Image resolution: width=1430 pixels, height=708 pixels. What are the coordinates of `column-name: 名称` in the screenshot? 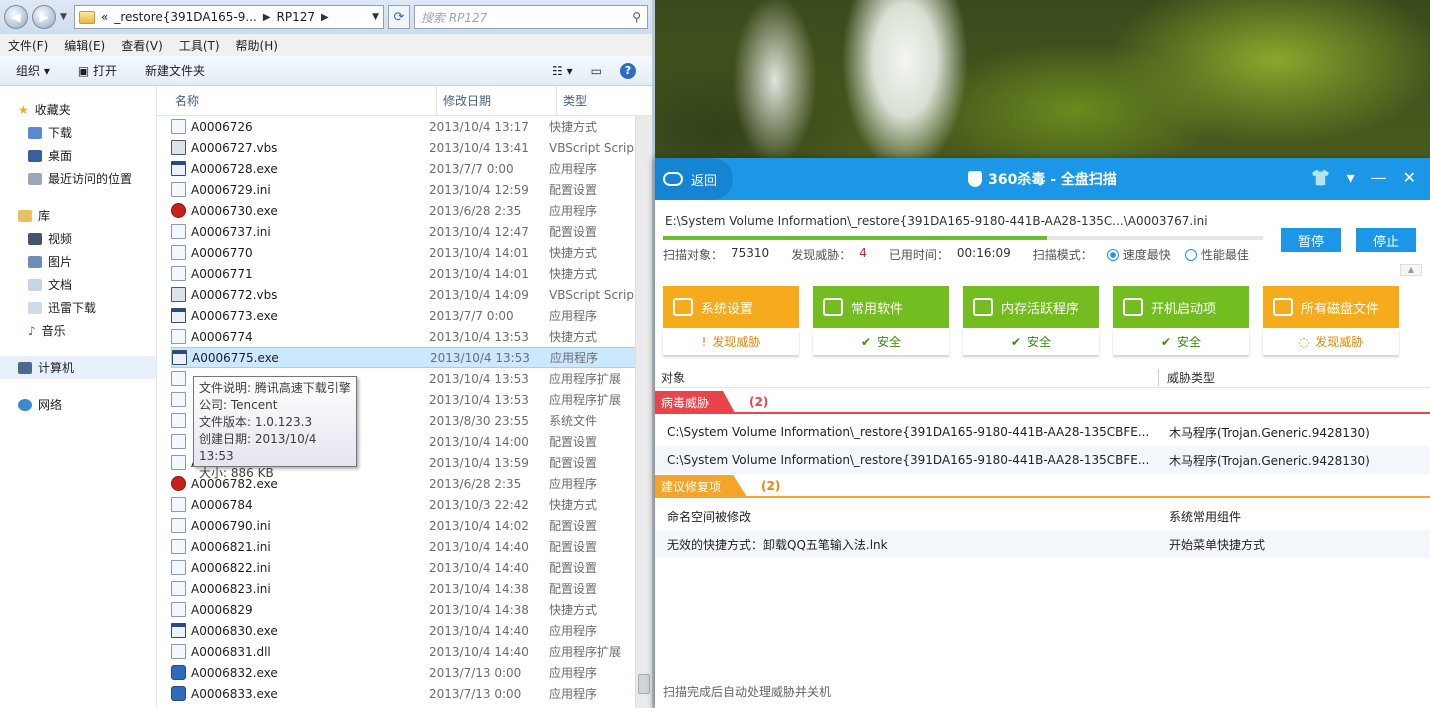 It's located at (306, 100).